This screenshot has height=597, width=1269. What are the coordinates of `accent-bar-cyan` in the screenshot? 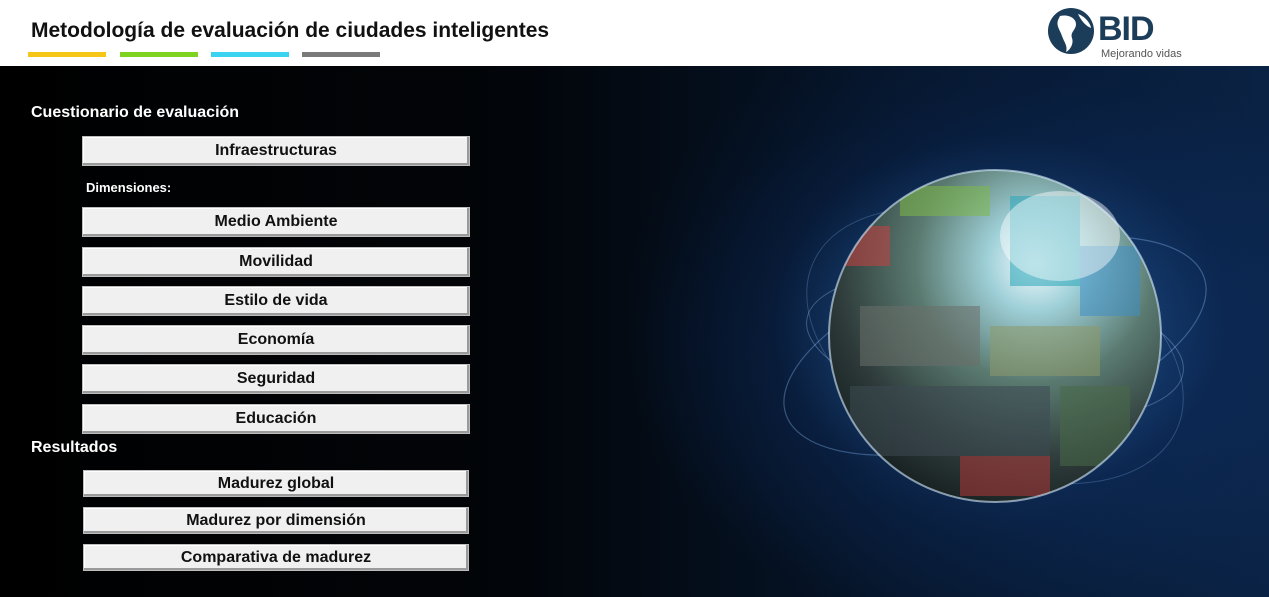 It's located at (250, 54).